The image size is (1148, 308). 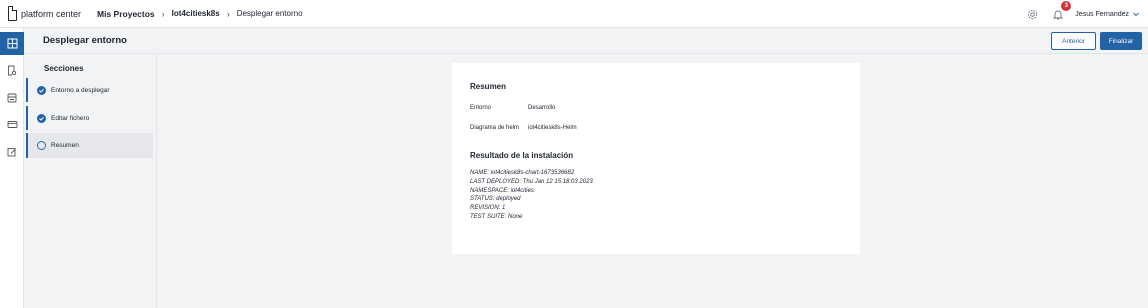 I want to click on page-title: Desplegar entorno, so click(x=85, y=40).